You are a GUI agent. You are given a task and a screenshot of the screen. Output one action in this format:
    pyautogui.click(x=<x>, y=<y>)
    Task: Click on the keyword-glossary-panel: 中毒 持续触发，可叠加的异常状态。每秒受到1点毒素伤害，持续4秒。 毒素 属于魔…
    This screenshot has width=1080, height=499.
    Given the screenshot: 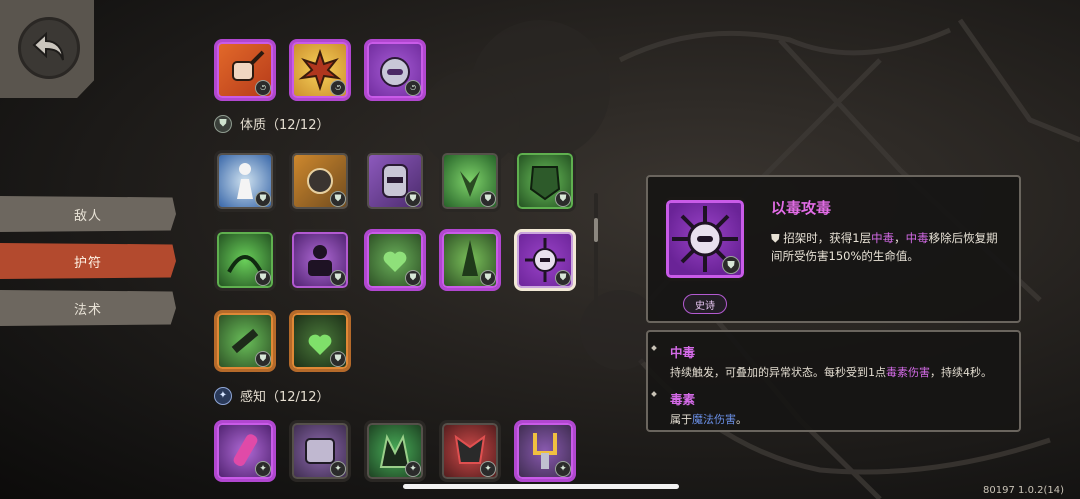 What is the action you would take?
    pyautogui.click(x=833, y=381)
    